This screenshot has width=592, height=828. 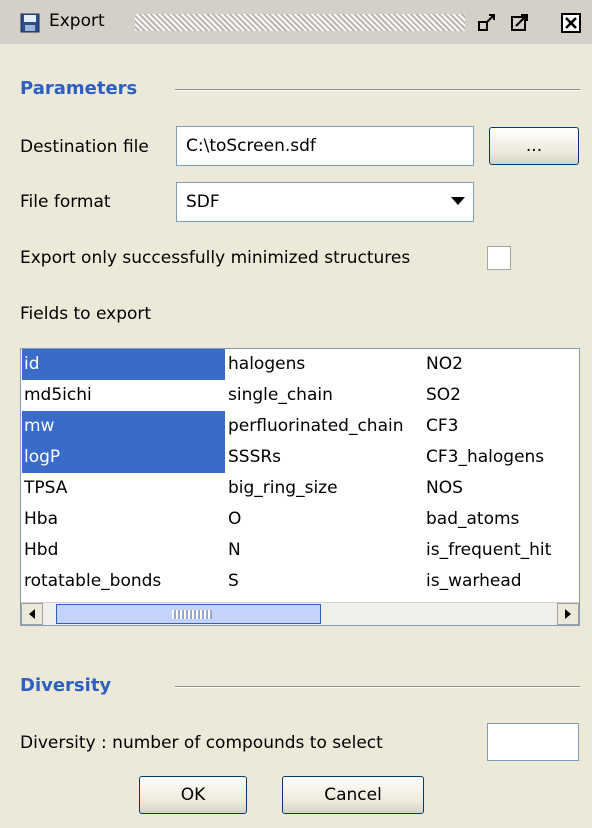 I want to click on list-item: SO2, so click(x=501, y=395).